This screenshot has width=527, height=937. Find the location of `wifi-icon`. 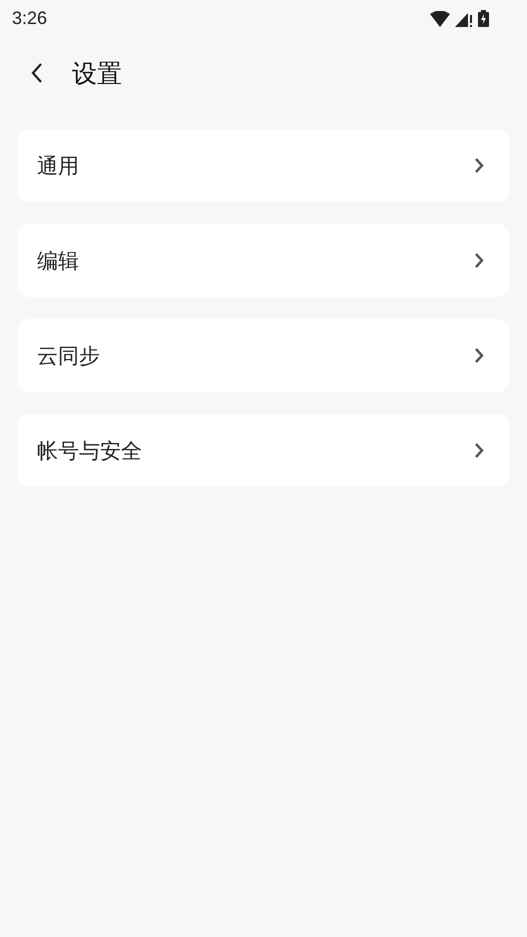

wifi-icon is located at coordinates (440, 18).